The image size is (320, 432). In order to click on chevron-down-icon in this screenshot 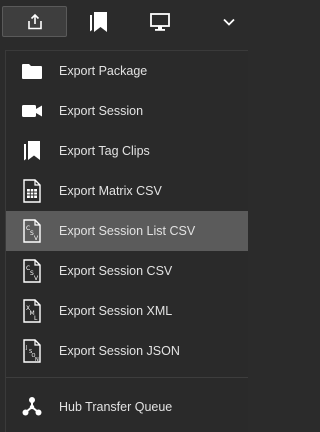, I will do `click(229, 22)`.